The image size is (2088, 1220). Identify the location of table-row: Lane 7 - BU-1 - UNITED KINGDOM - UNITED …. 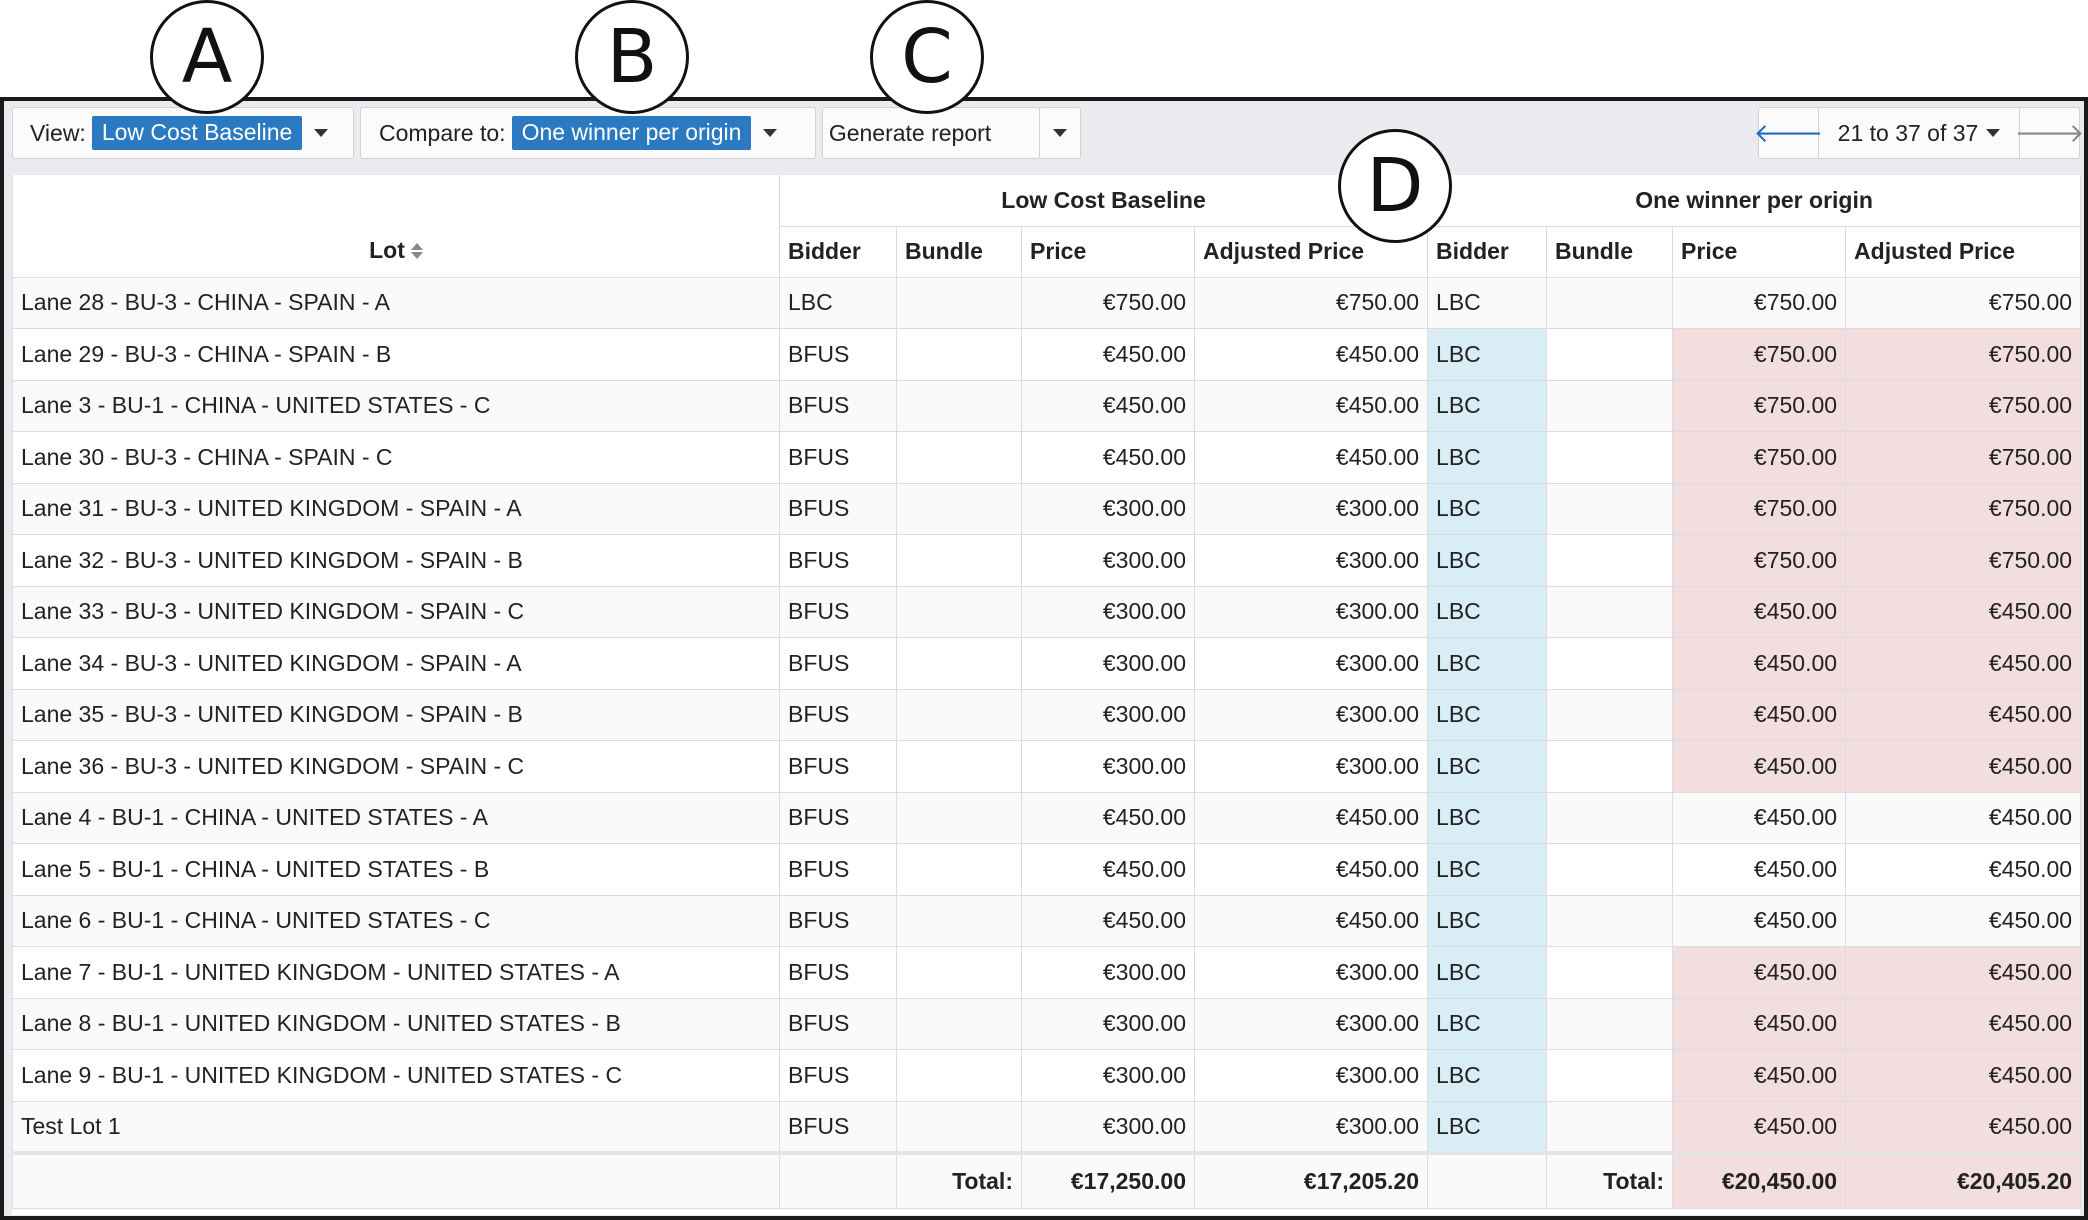
(1047, 972).